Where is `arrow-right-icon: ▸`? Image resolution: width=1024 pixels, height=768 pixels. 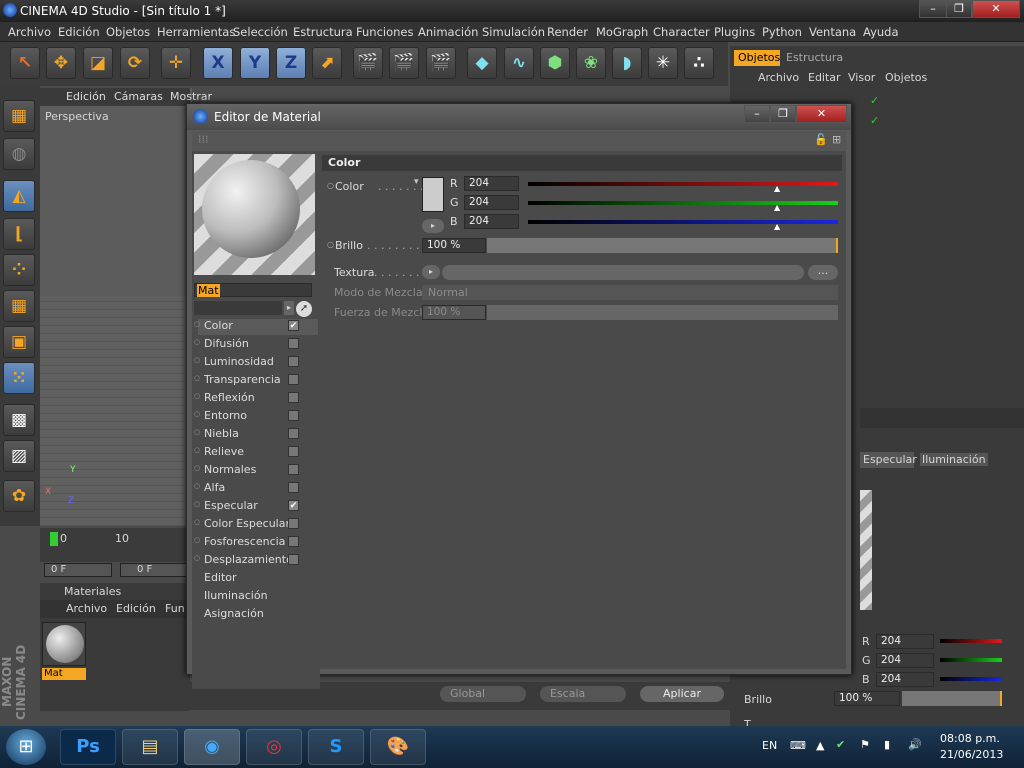 arrow-right-icon: ▸ is located at coordinates (289, 308).